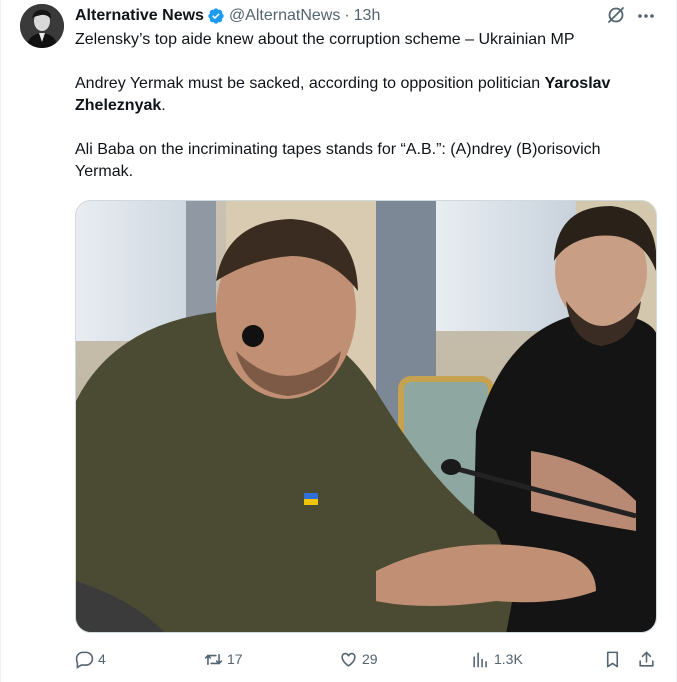 This screenshot has height=682, width=677. Describe the element at coordinates (84, 660) in the screenshot. I see `reply-icon` at that location.